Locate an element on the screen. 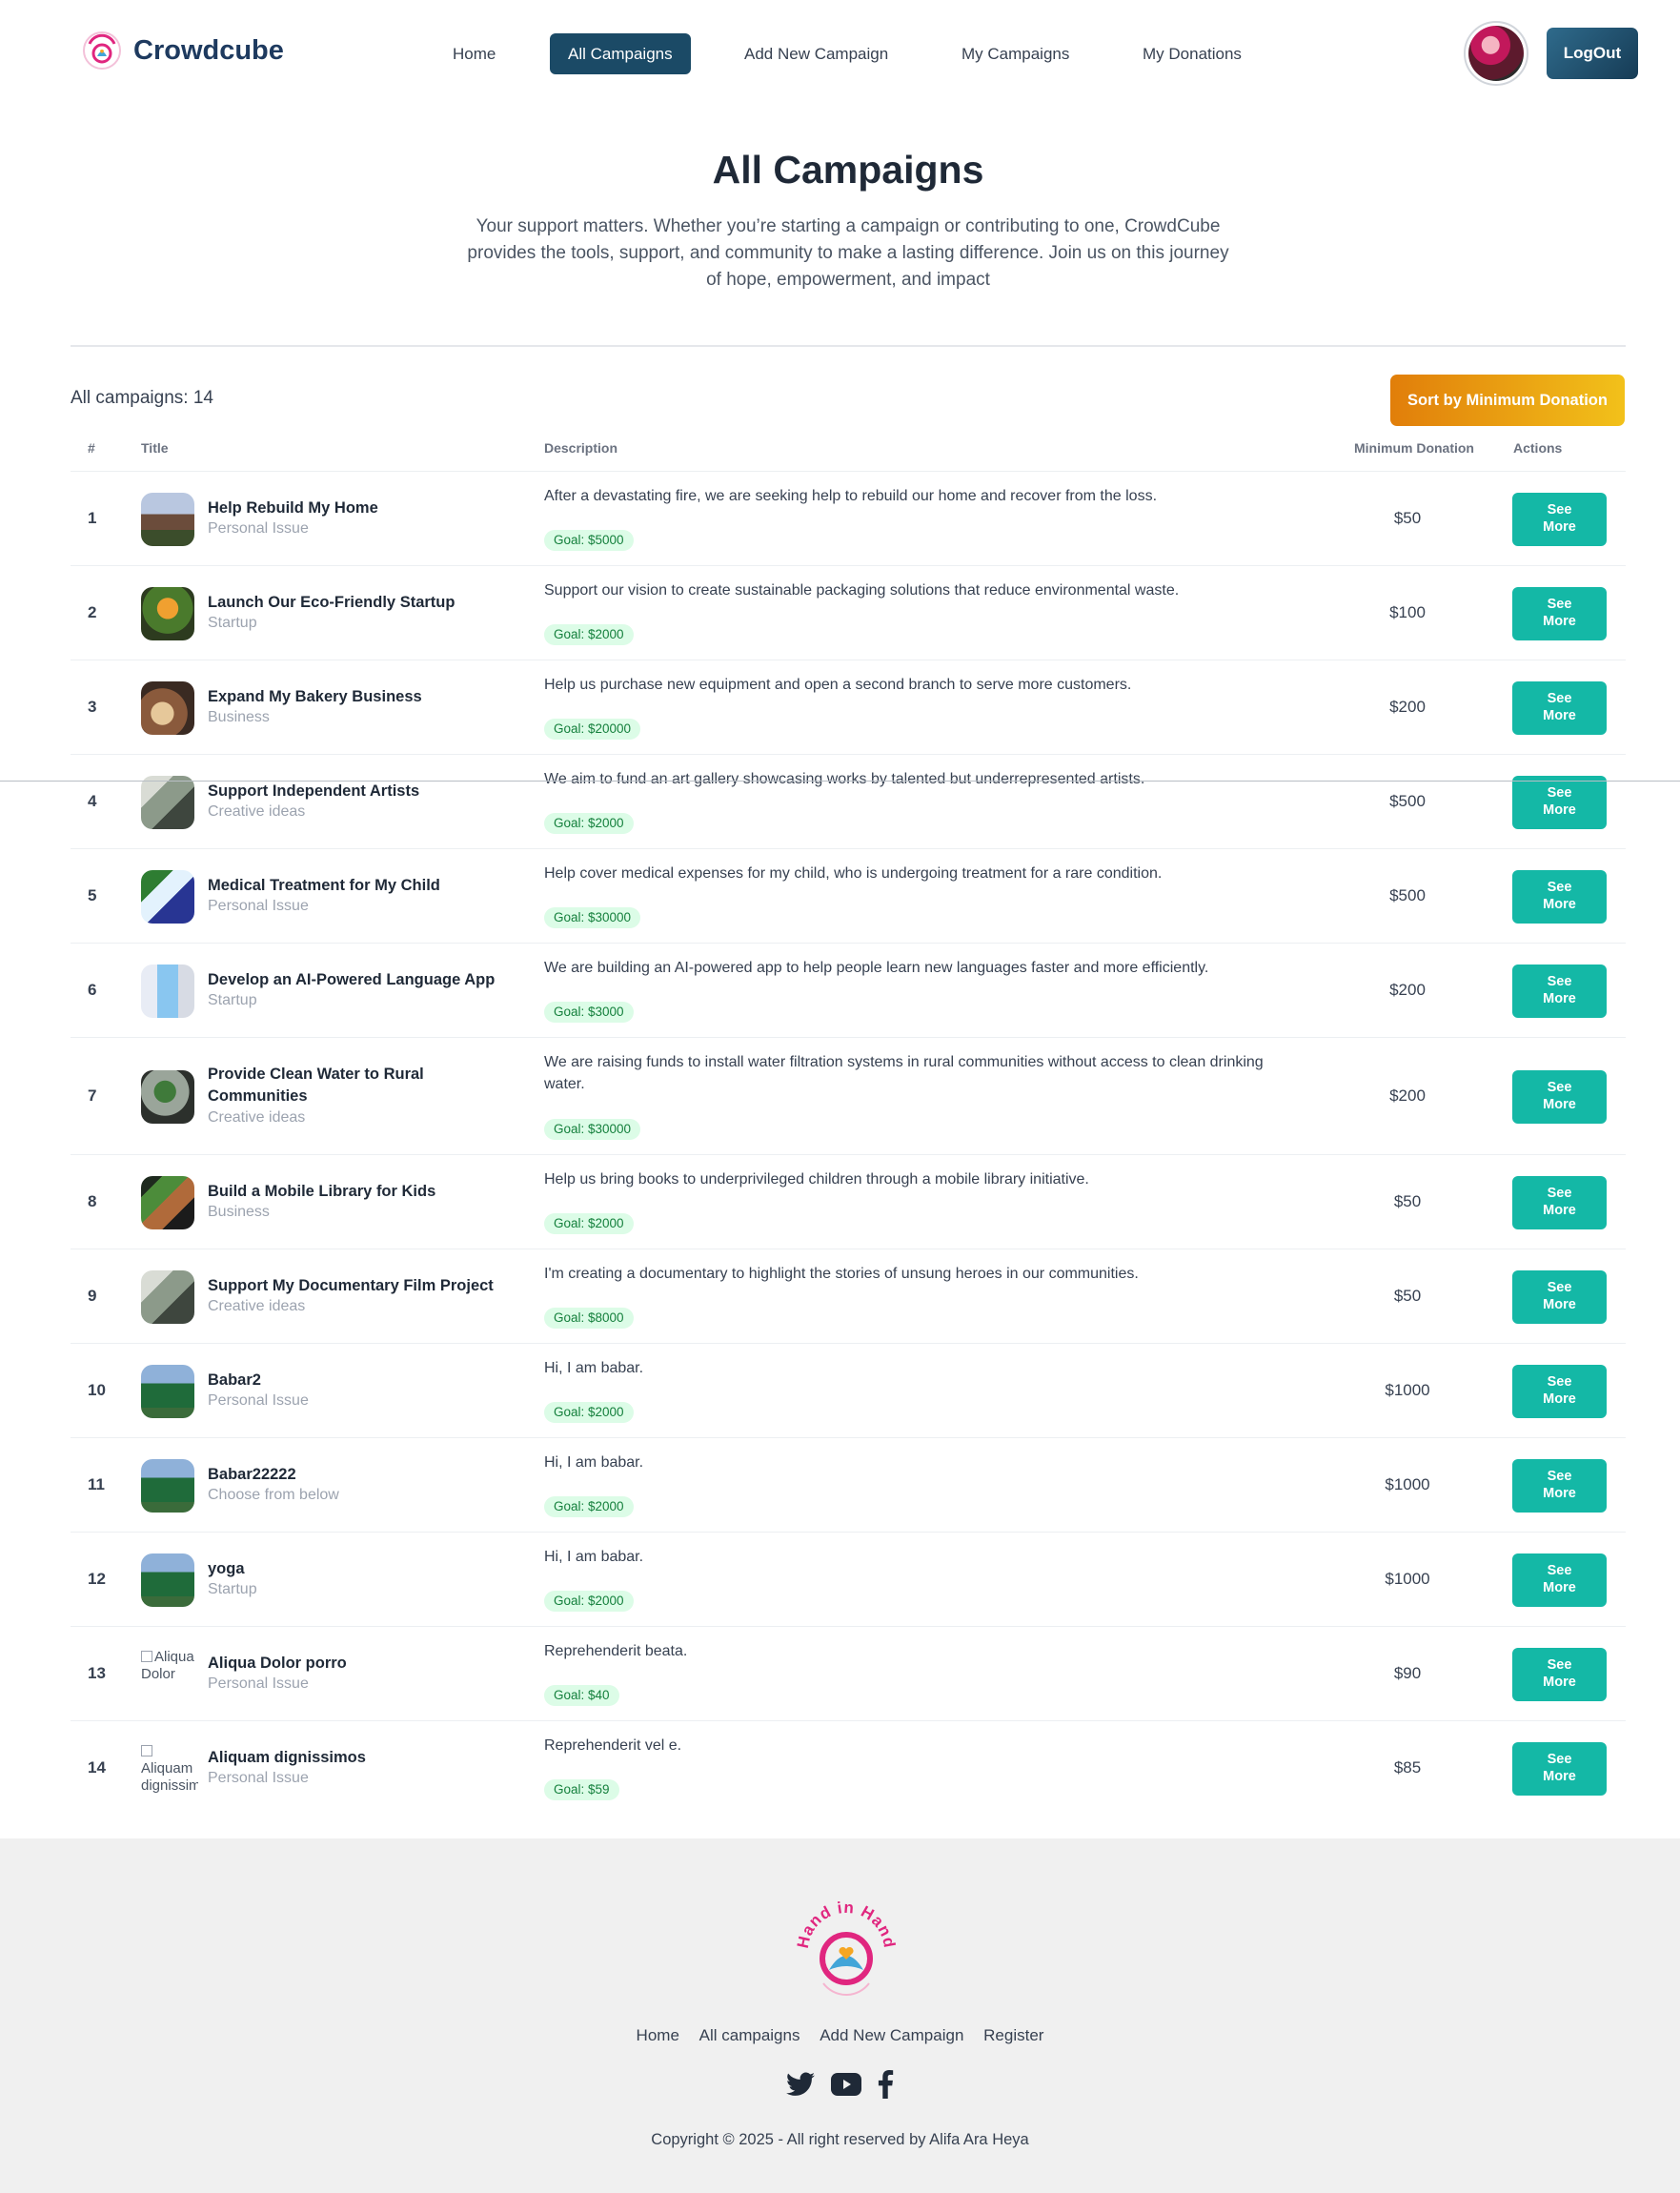 This screenshot has width=1680, height=2193. campaign-title: Help Rebuild My Home is located at coordinates (365, 508).